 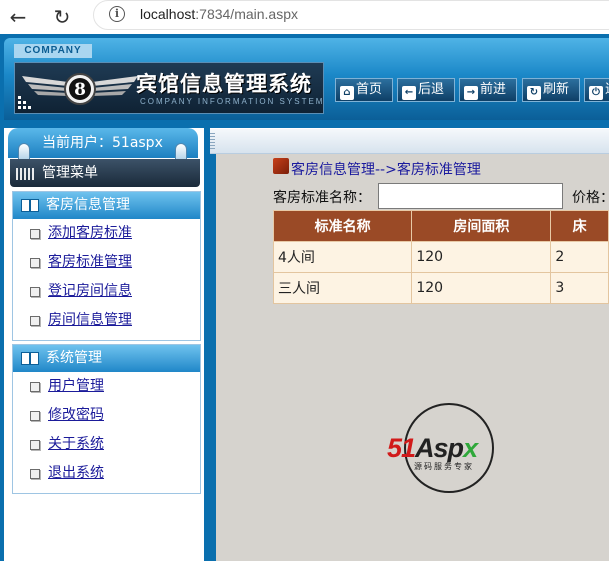 I want to click on room-standard-table: 标准名称 房间面积 床 4人间 120 2 三人间 120 3, so click(x=440, y=257).